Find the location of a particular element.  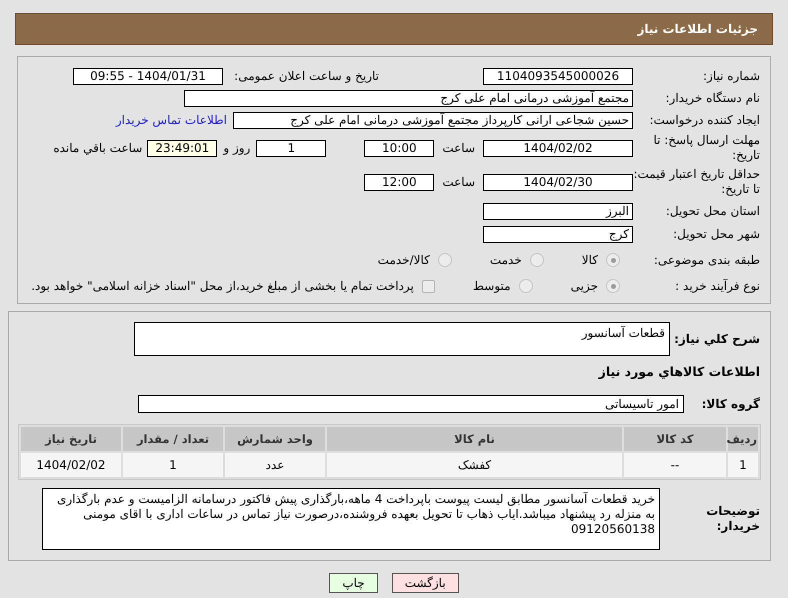

column-header: کد کالا is located at coordinates (675, 439).